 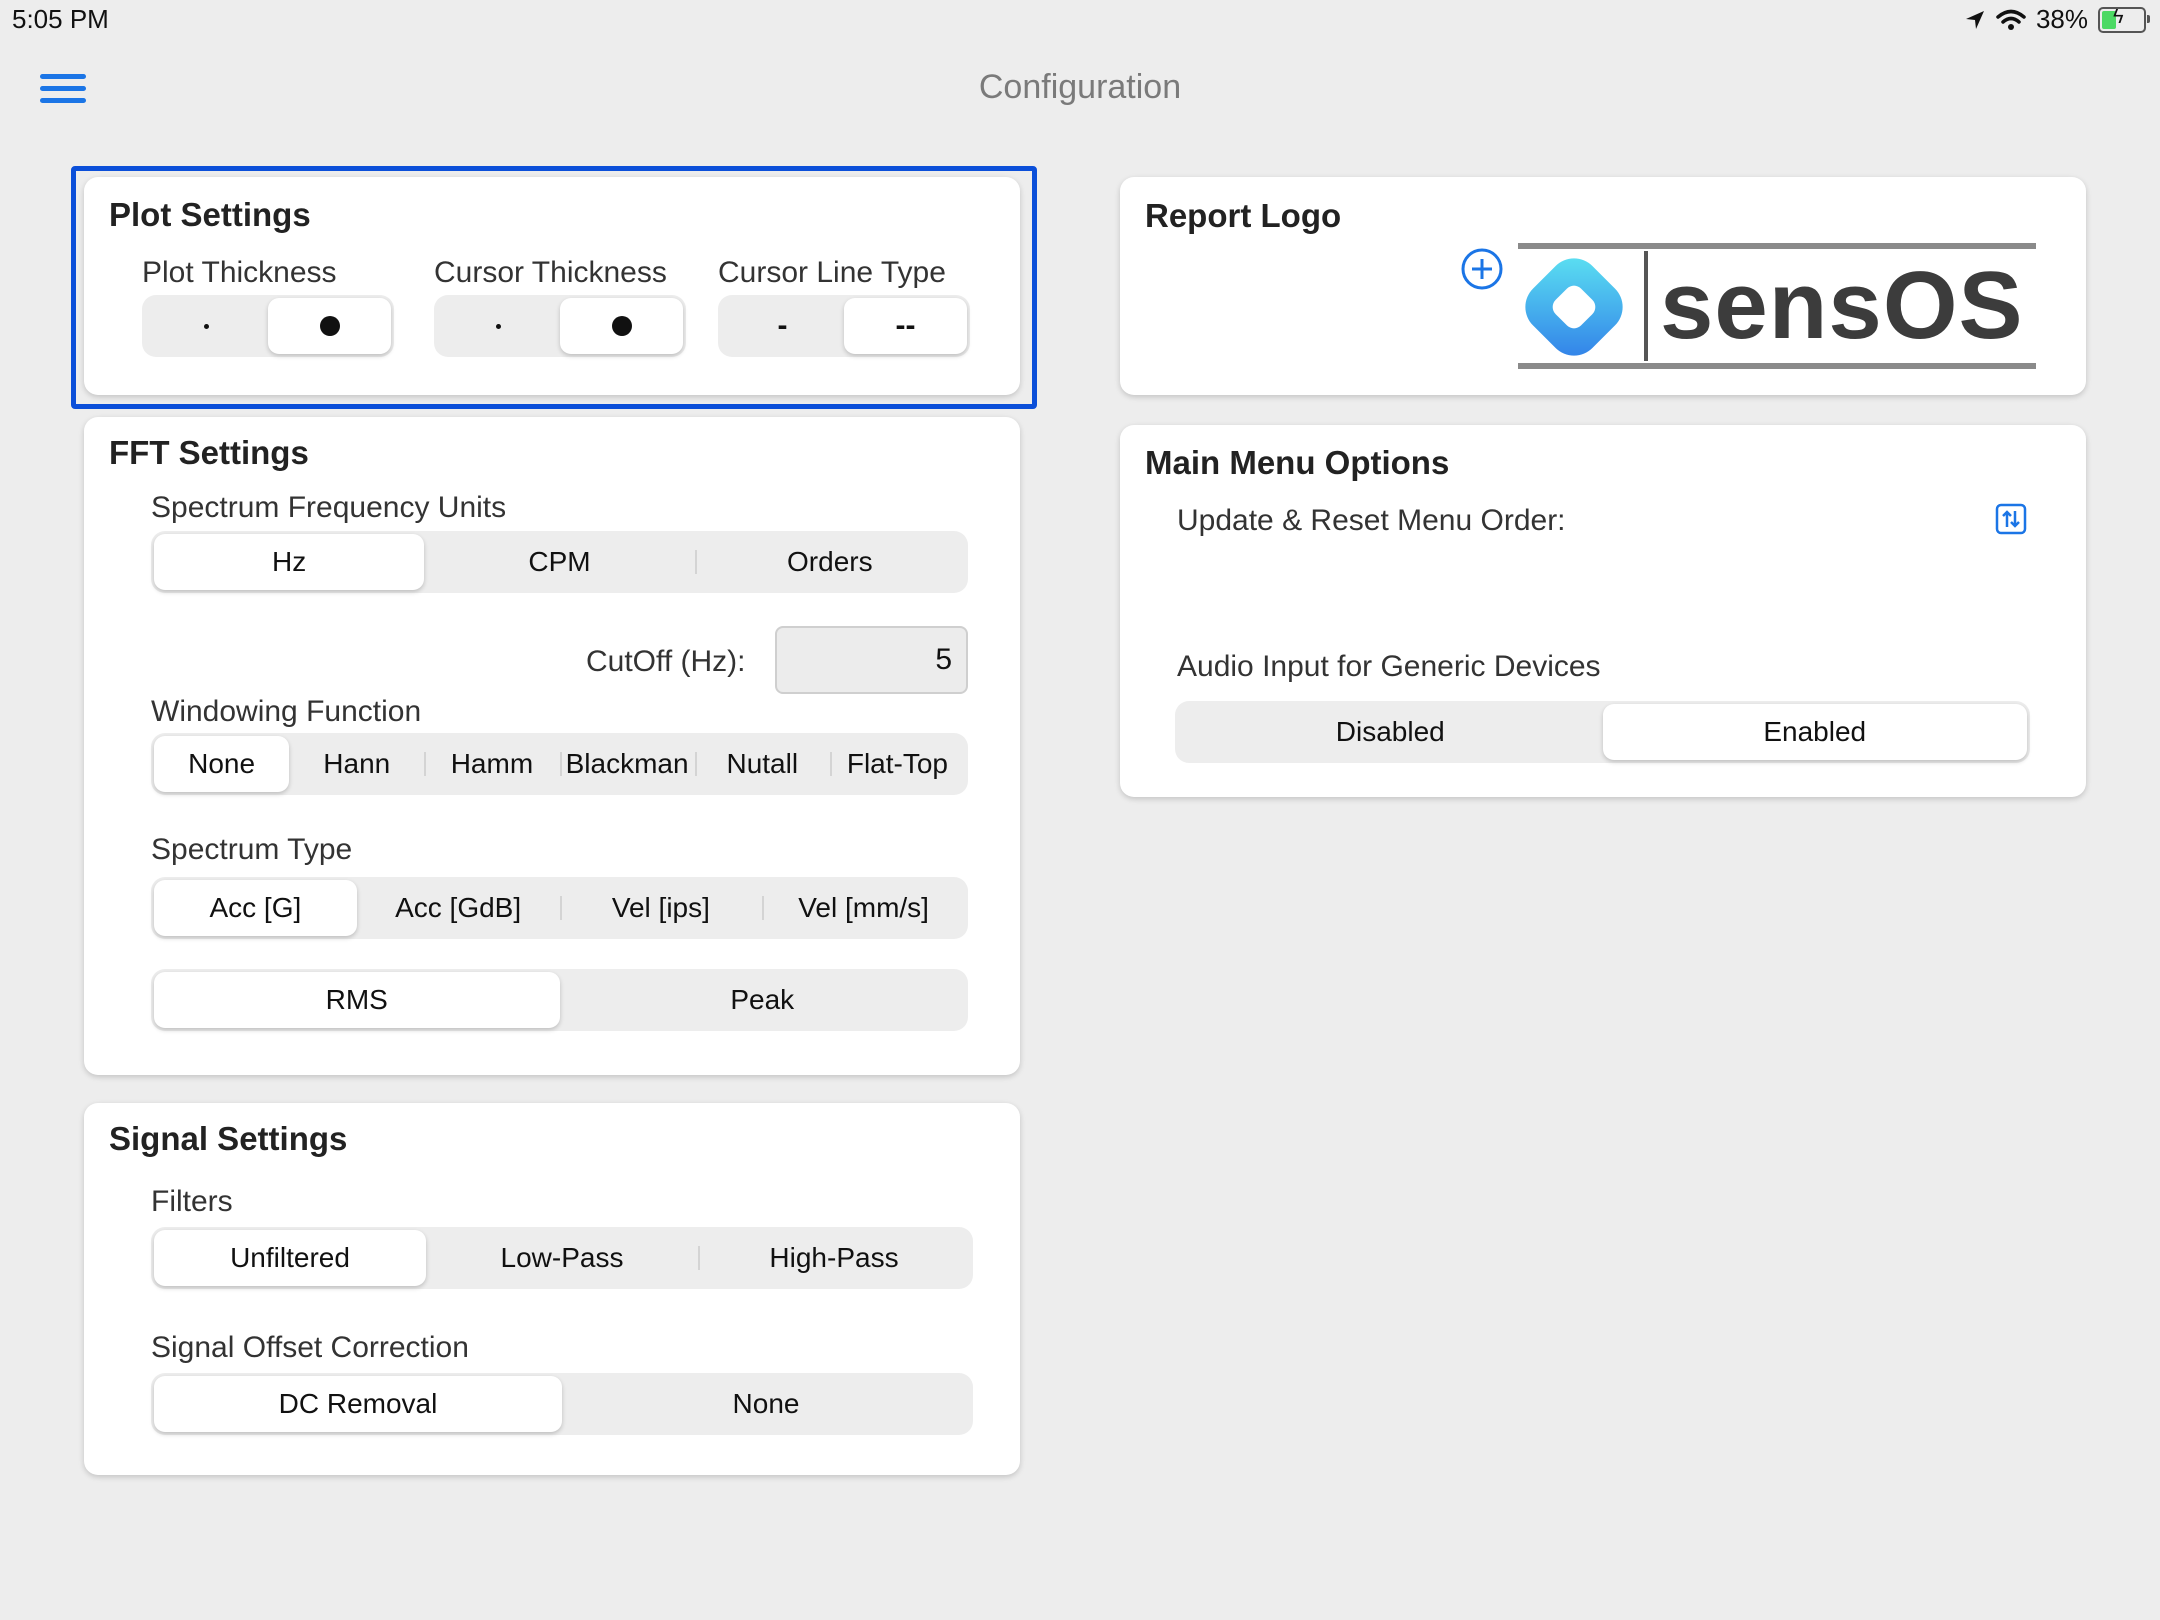 I want to click on reorder-menu-label: Update & Reset Menu Order:, so click(x=1371, y=520).